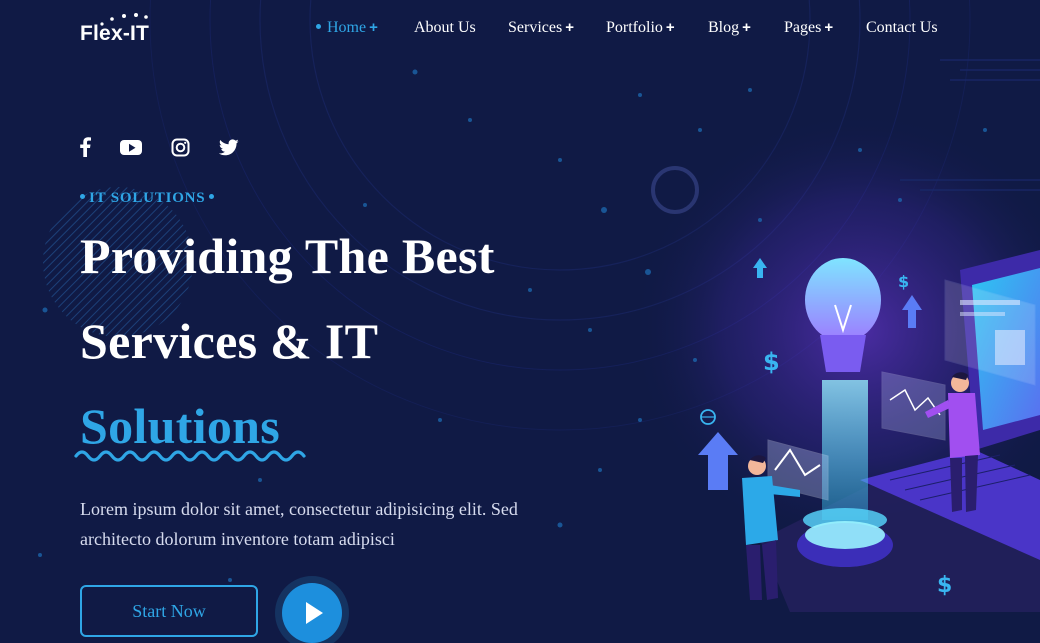  I want to click on youtube-link, so click(131, 148).